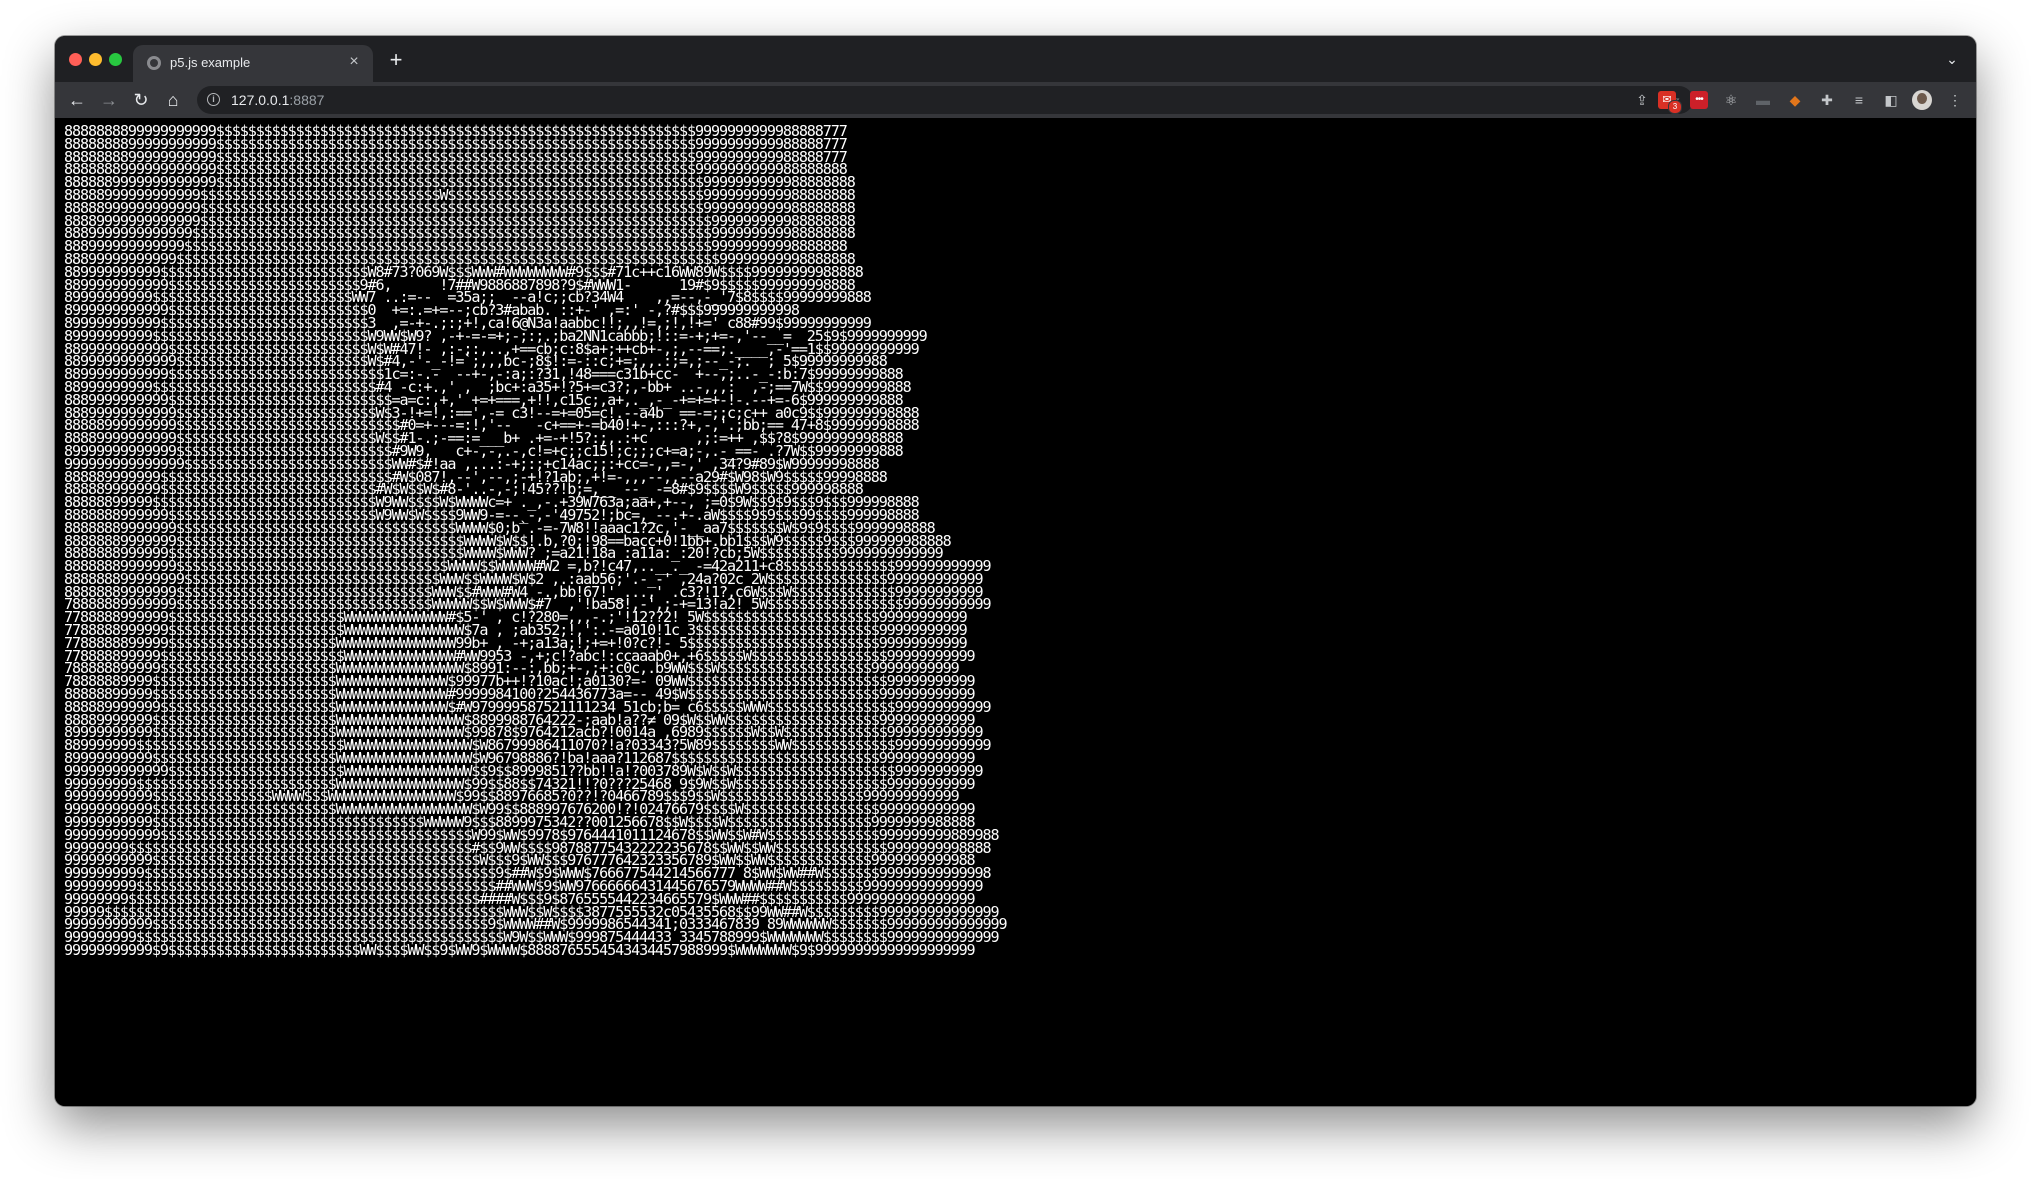 This screenshot has width=2031, height=1179. What do you see at coordinates (1795, 100) in the screenshot?
I see `metamask-fox-icon: ◆` at bounding box center [1795, 100].